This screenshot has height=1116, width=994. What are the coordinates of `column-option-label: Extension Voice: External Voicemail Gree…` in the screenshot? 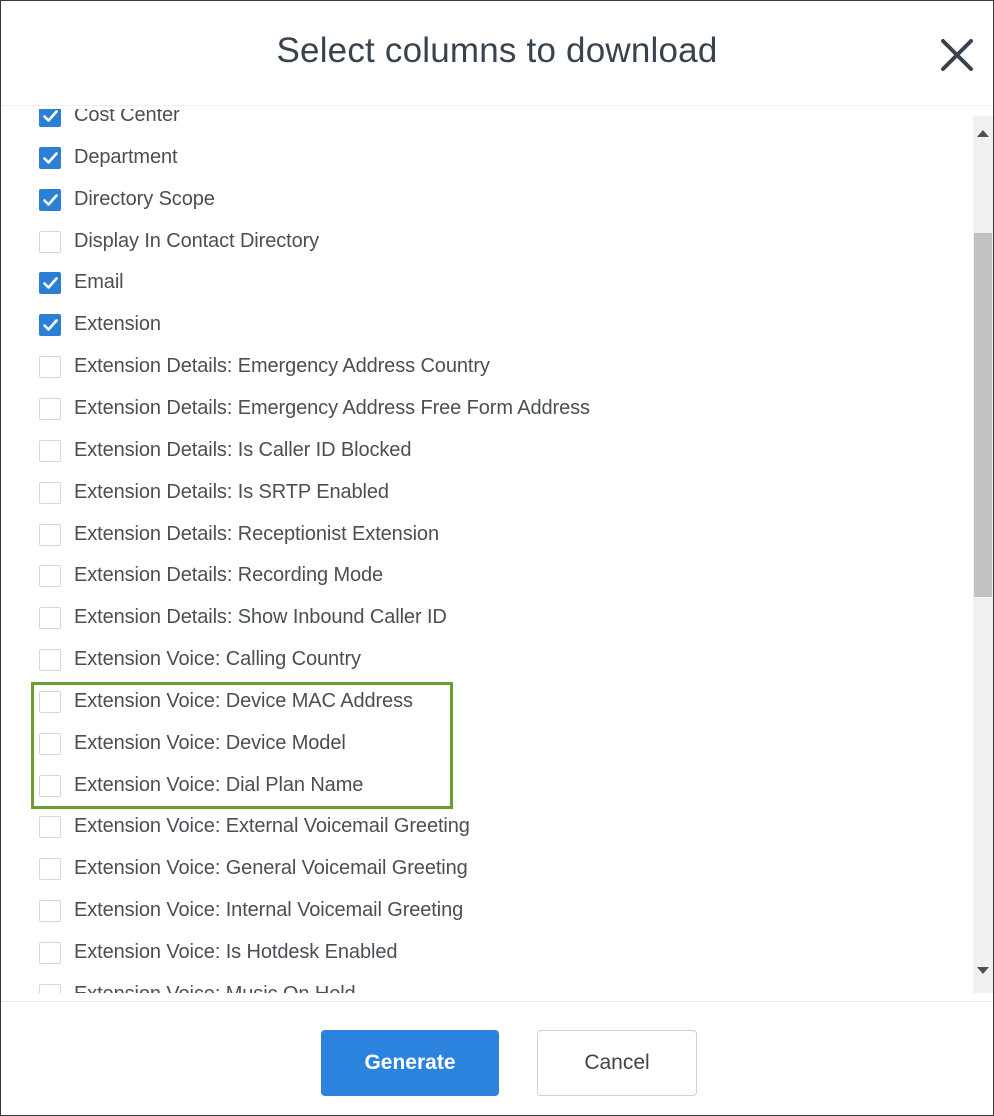 It's located at (272, 826).